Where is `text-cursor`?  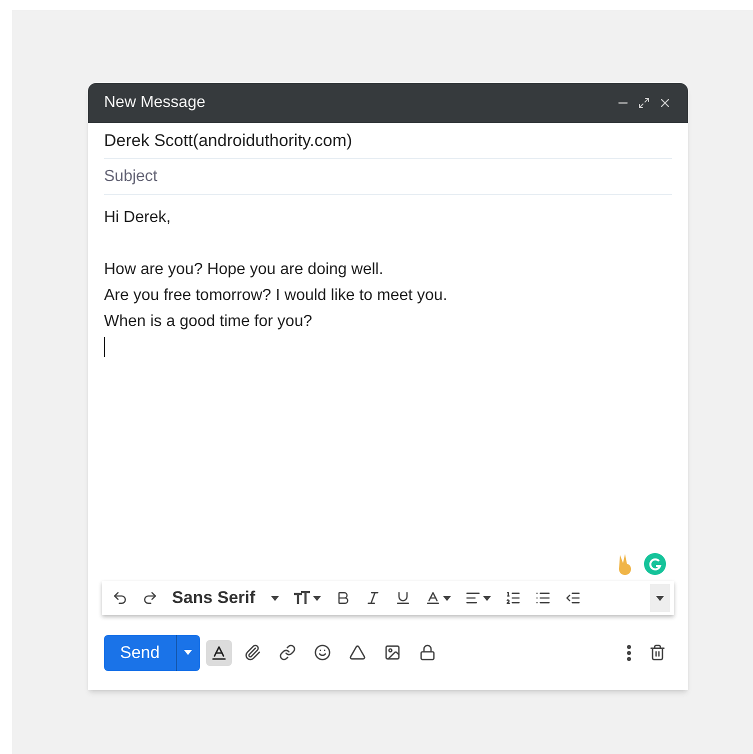
text-cursor is located at coordinates (104, 347).